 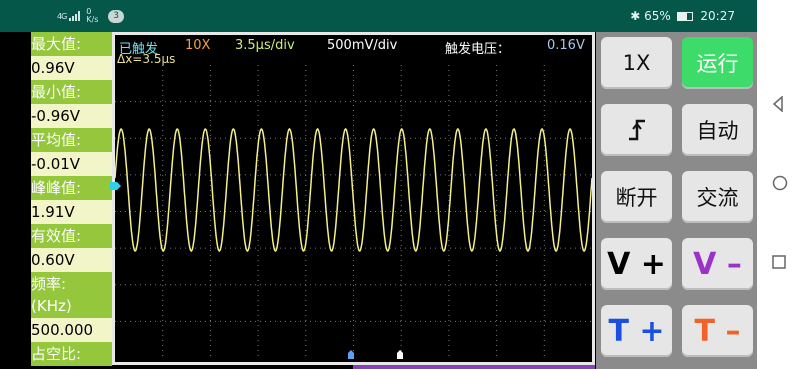 What do you see at coordinates (71, 164) in the screenshot?
I see `avg-value: -0.01V` at bounding box center [71, 164].